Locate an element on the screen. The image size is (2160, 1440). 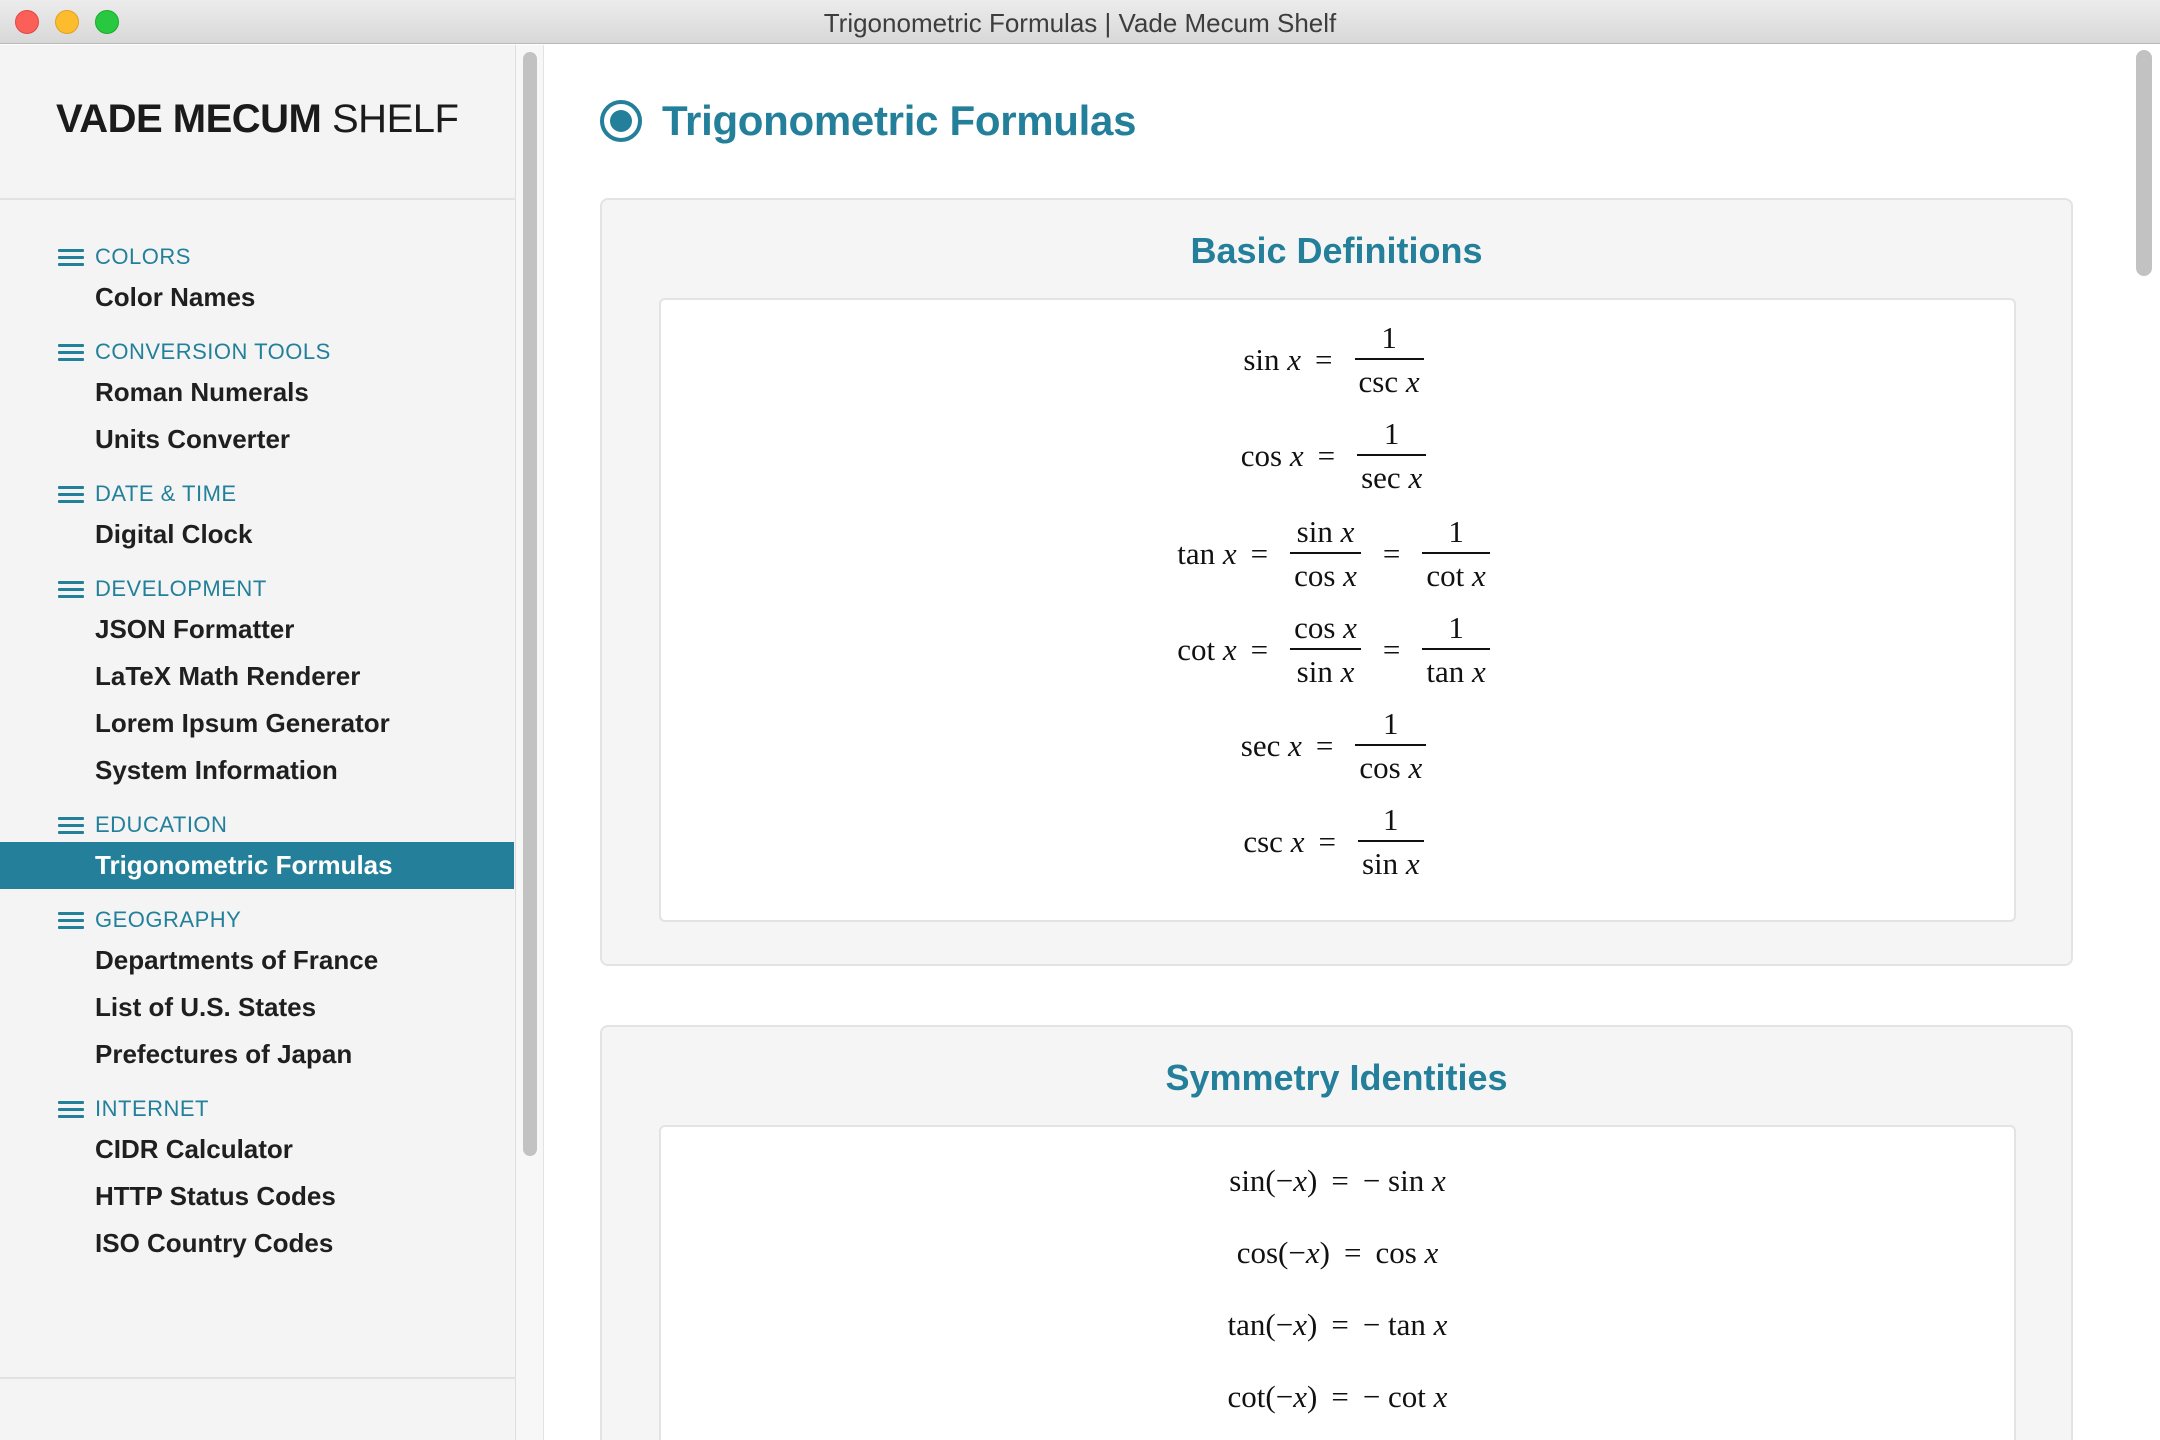
fraction: 1 cos x is located at coordinates (1391, 745).